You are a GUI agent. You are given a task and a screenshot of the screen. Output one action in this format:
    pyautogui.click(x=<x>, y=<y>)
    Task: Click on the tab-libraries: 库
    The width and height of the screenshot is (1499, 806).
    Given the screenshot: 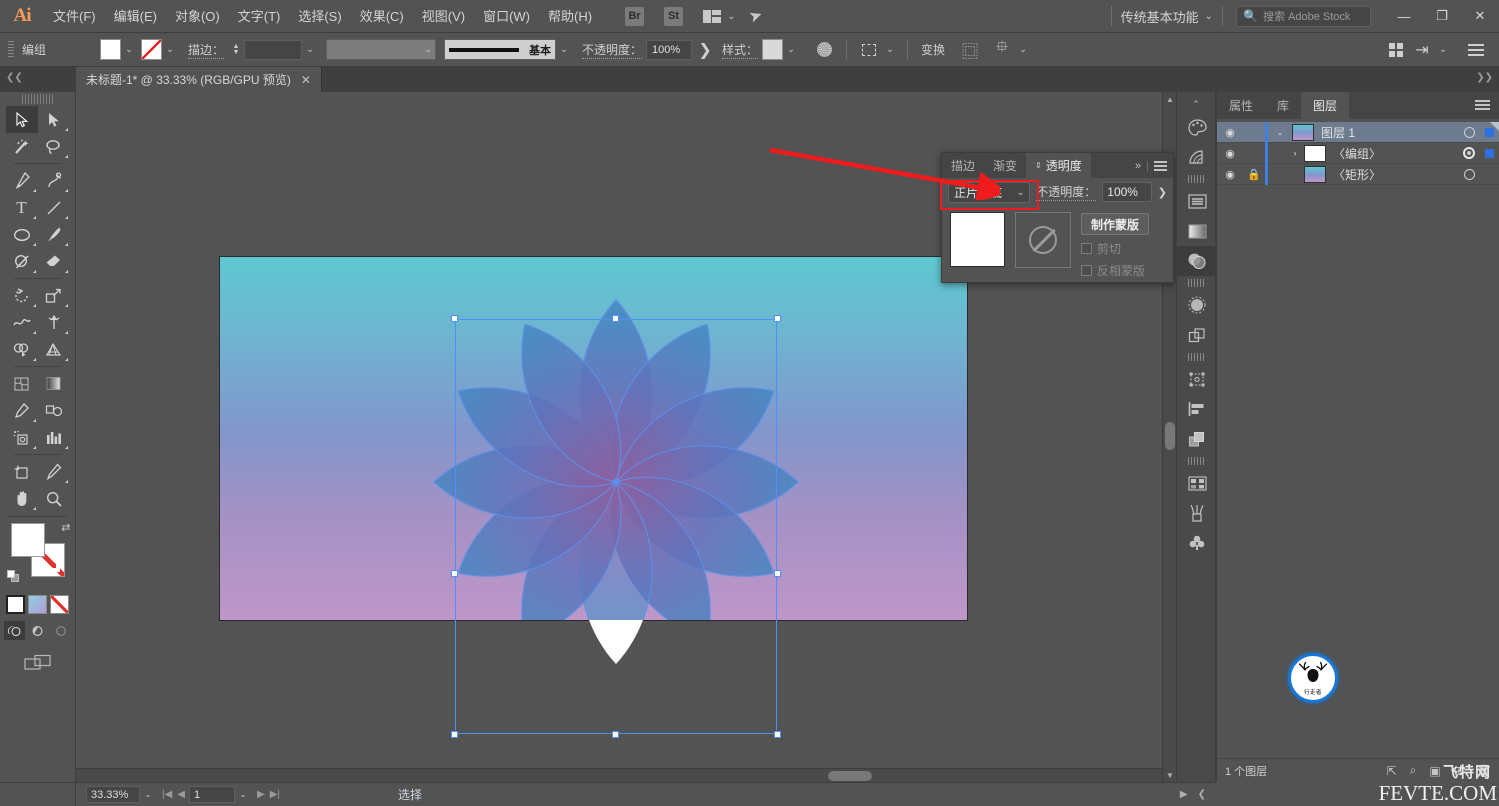 What is the action you would take?
    pyautogui.click(x=1283, y=105)
    